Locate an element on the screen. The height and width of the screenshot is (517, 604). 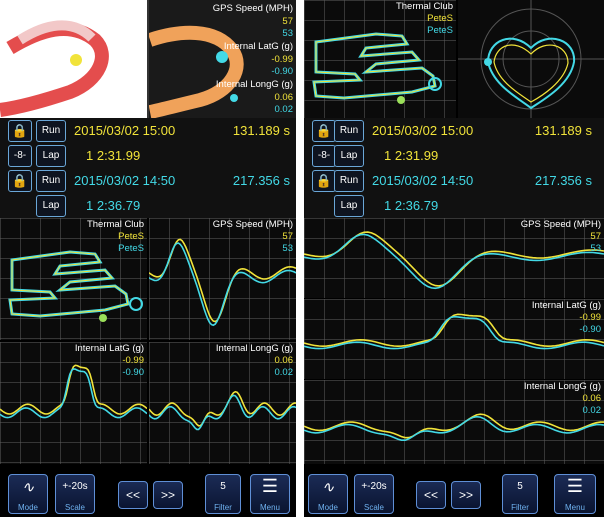
top-longg-yellow: 0.06 is located at coordinates (284, 97).